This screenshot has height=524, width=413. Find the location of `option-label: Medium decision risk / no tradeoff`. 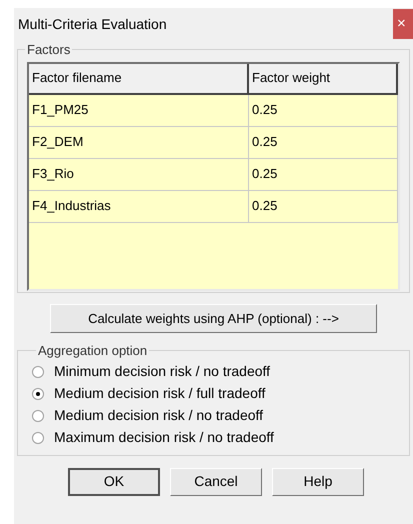

option-label: Medium decision risk / no tradeoff is located at coordinates (159, 415).